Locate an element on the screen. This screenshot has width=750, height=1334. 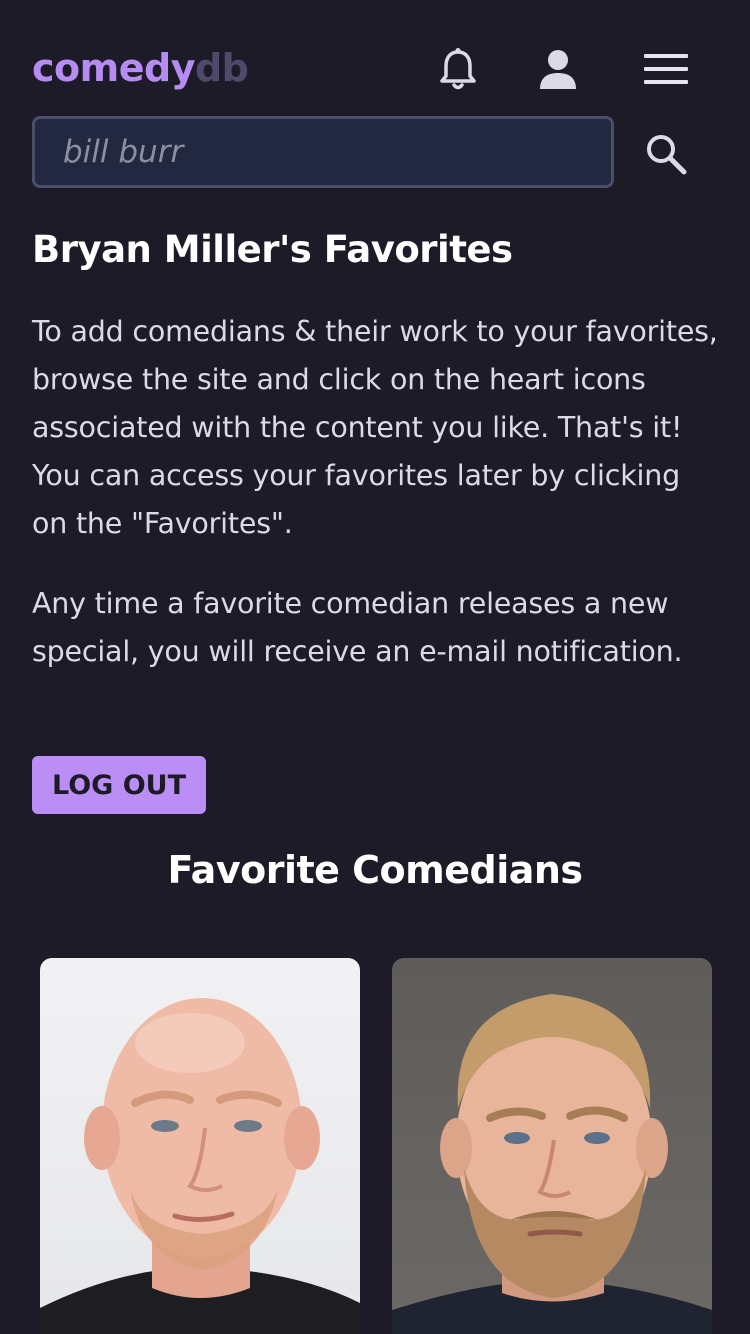
logo-part-db: db is located at coordinates (221, 68).